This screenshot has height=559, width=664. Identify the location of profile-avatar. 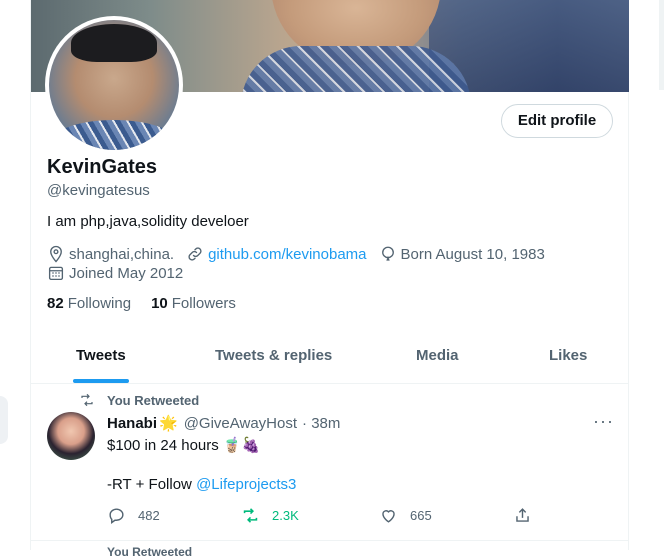
(114, 85).